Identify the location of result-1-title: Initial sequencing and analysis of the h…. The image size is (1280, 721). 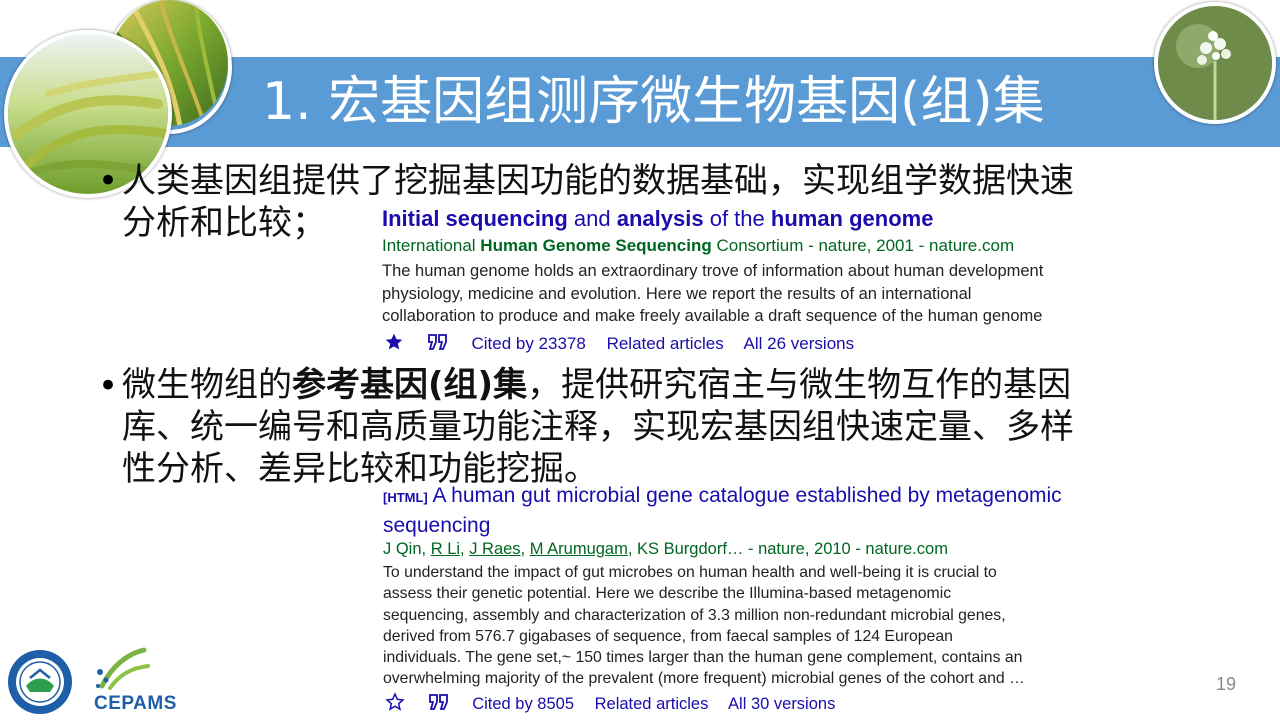
(657, 219).